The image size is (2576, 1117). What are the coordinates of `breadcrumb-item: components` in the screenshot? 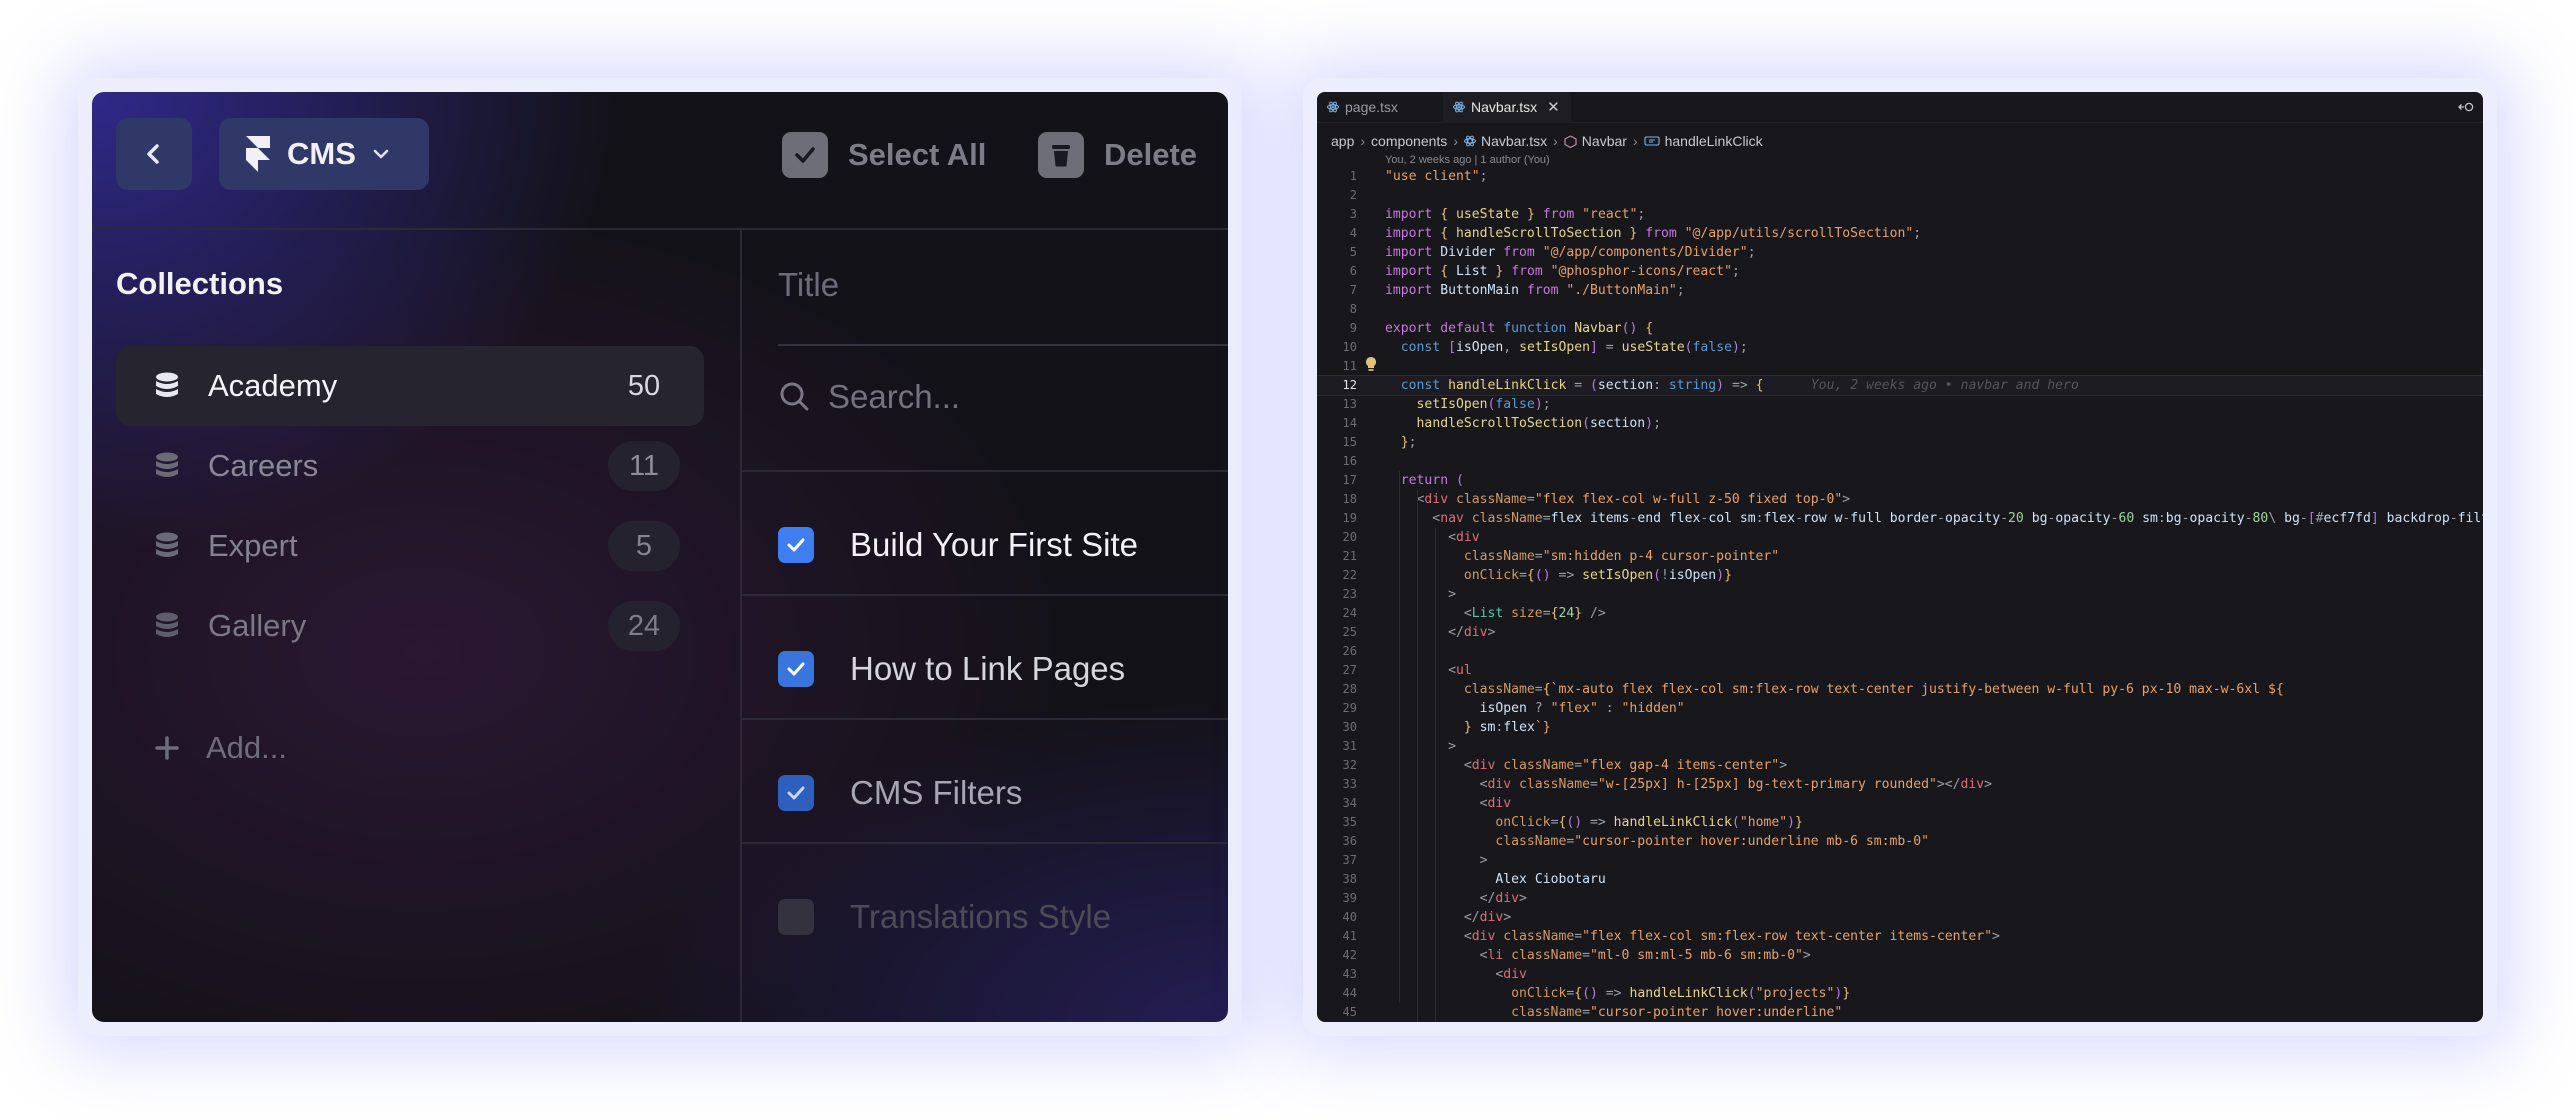 It's located at (1409, 141).